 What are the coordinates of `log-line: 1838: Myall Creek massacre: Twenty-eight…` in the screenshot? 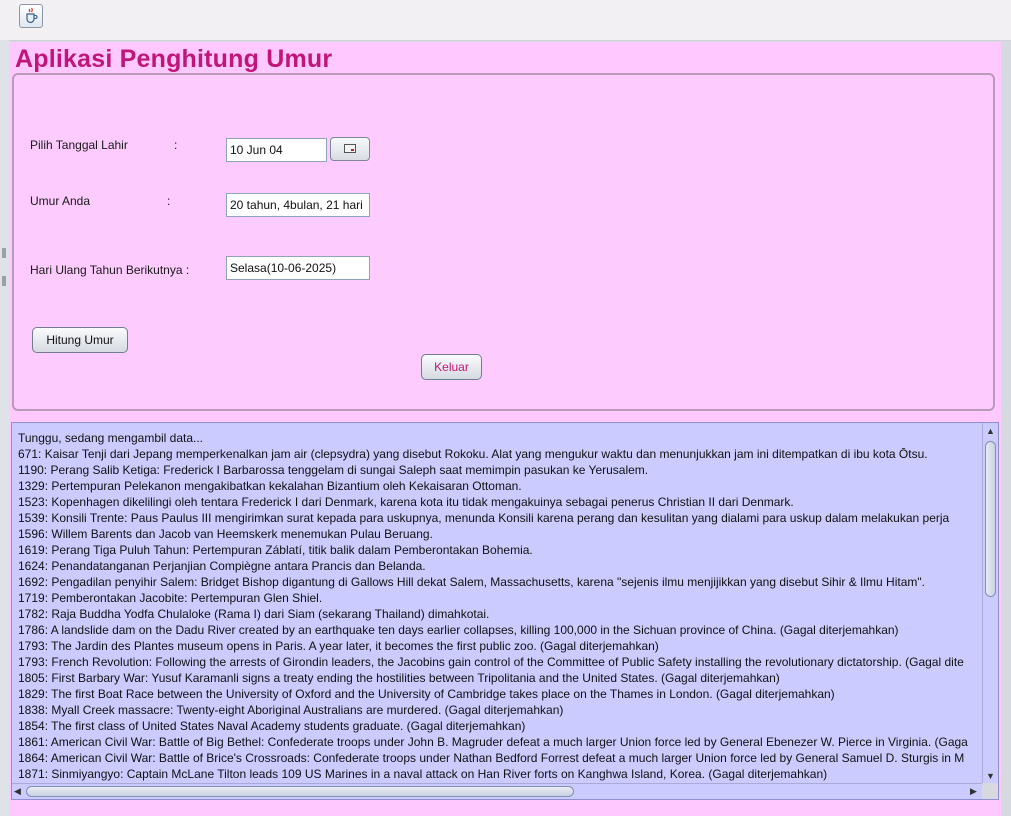 It's located at (291, 710).